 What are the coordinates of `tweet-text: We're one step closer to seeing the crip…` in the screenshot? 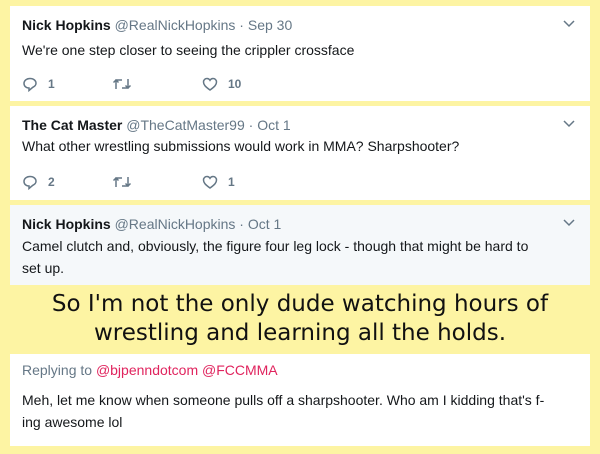 It's located at (188, 50).